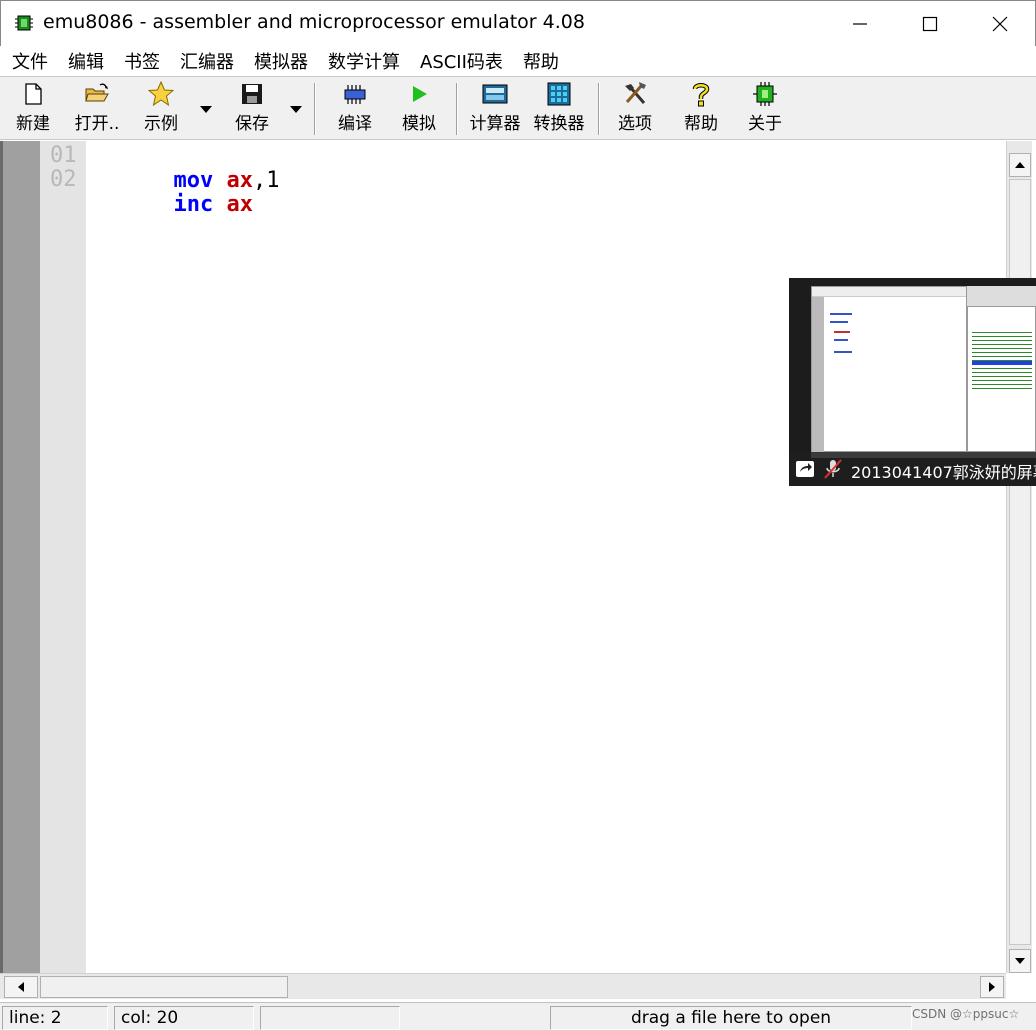 Image resolution: width=1036 pixels, height=1030 pixels. What do you see at coordinates (419, 94) in the screenshot?
I see `play-icon` at bounding box center [419, 94].